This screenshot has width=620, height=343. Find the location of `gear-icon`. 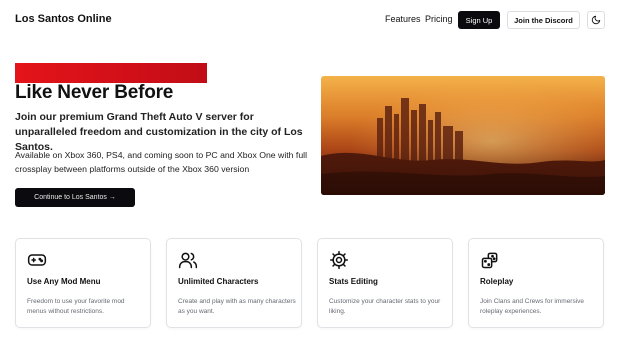

gear-icon is located at coordinates (339, 260).